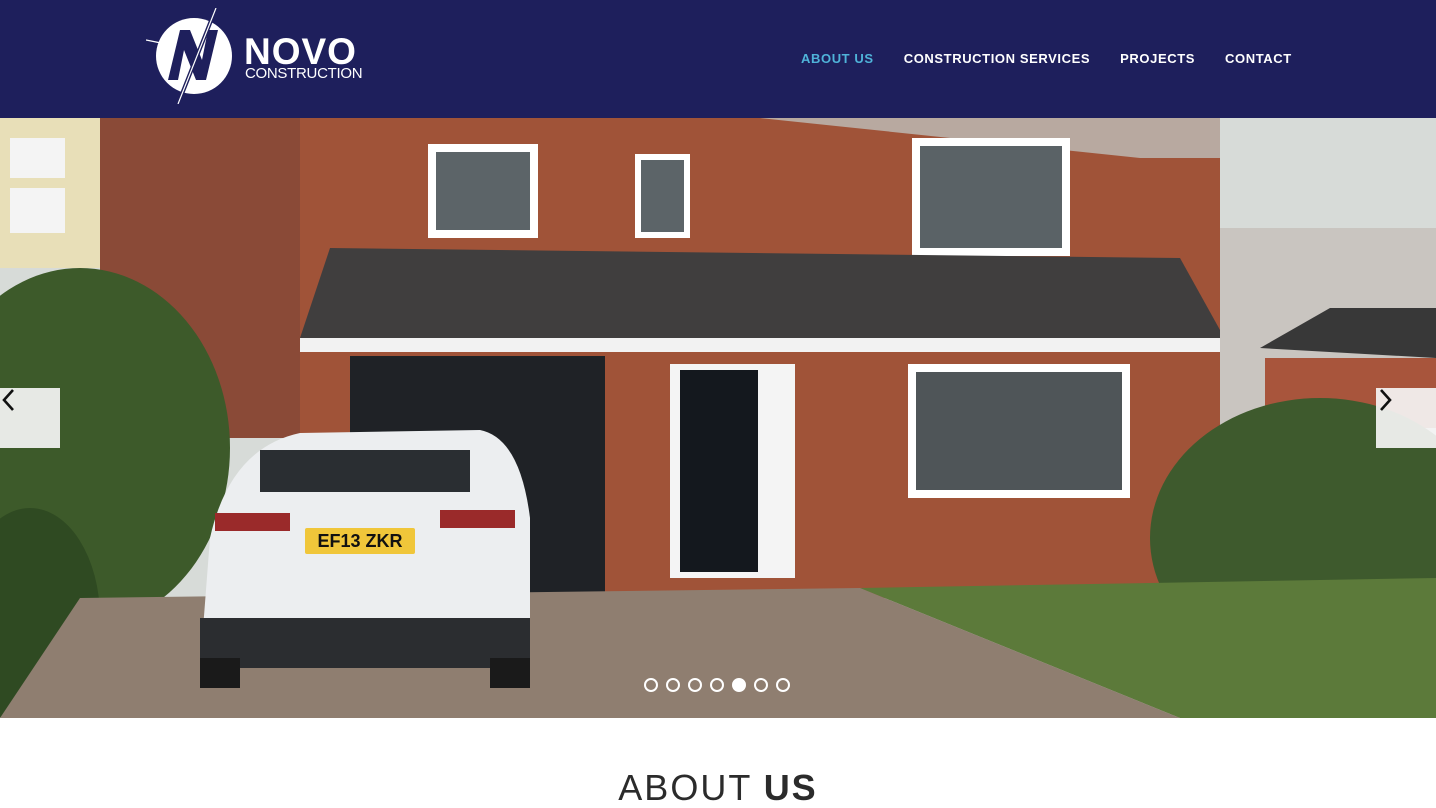 The image size is (1436, 808). Describe the element at coordinates (1157, 58) in the screenshot. I see `nav-projects: PROJECTS` at that location.